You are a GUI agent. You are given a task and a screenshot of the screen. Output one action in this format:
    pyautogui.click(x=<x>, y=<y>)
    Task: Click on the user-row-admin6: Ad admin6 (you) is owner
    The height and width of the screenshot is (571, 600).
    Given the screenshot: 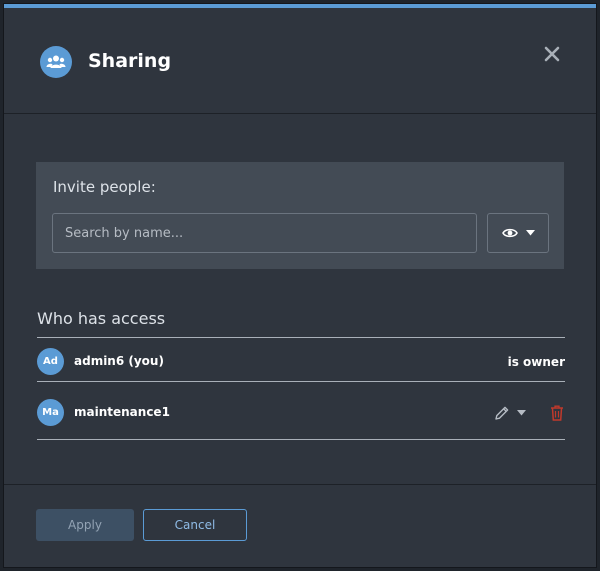 What is the action you would take?
    pyautogui.click(x=301, y=362)
    